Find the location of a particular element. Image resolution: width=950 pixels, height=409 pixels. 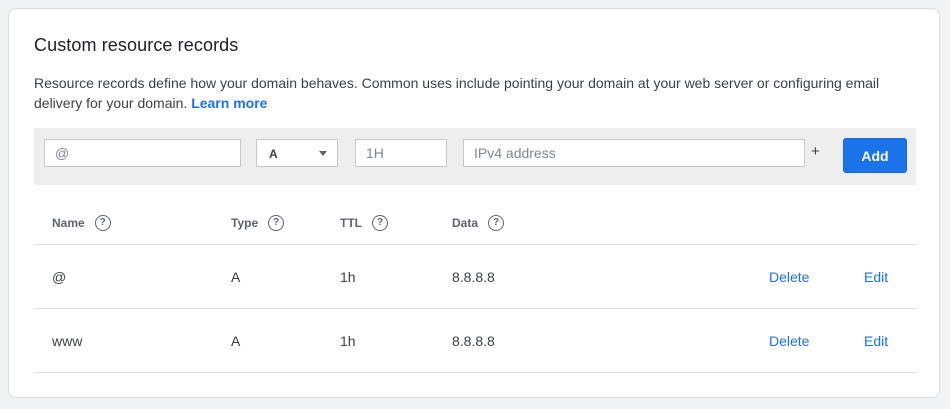

card-title: Custom resource records is located at coordinates (136, 45).